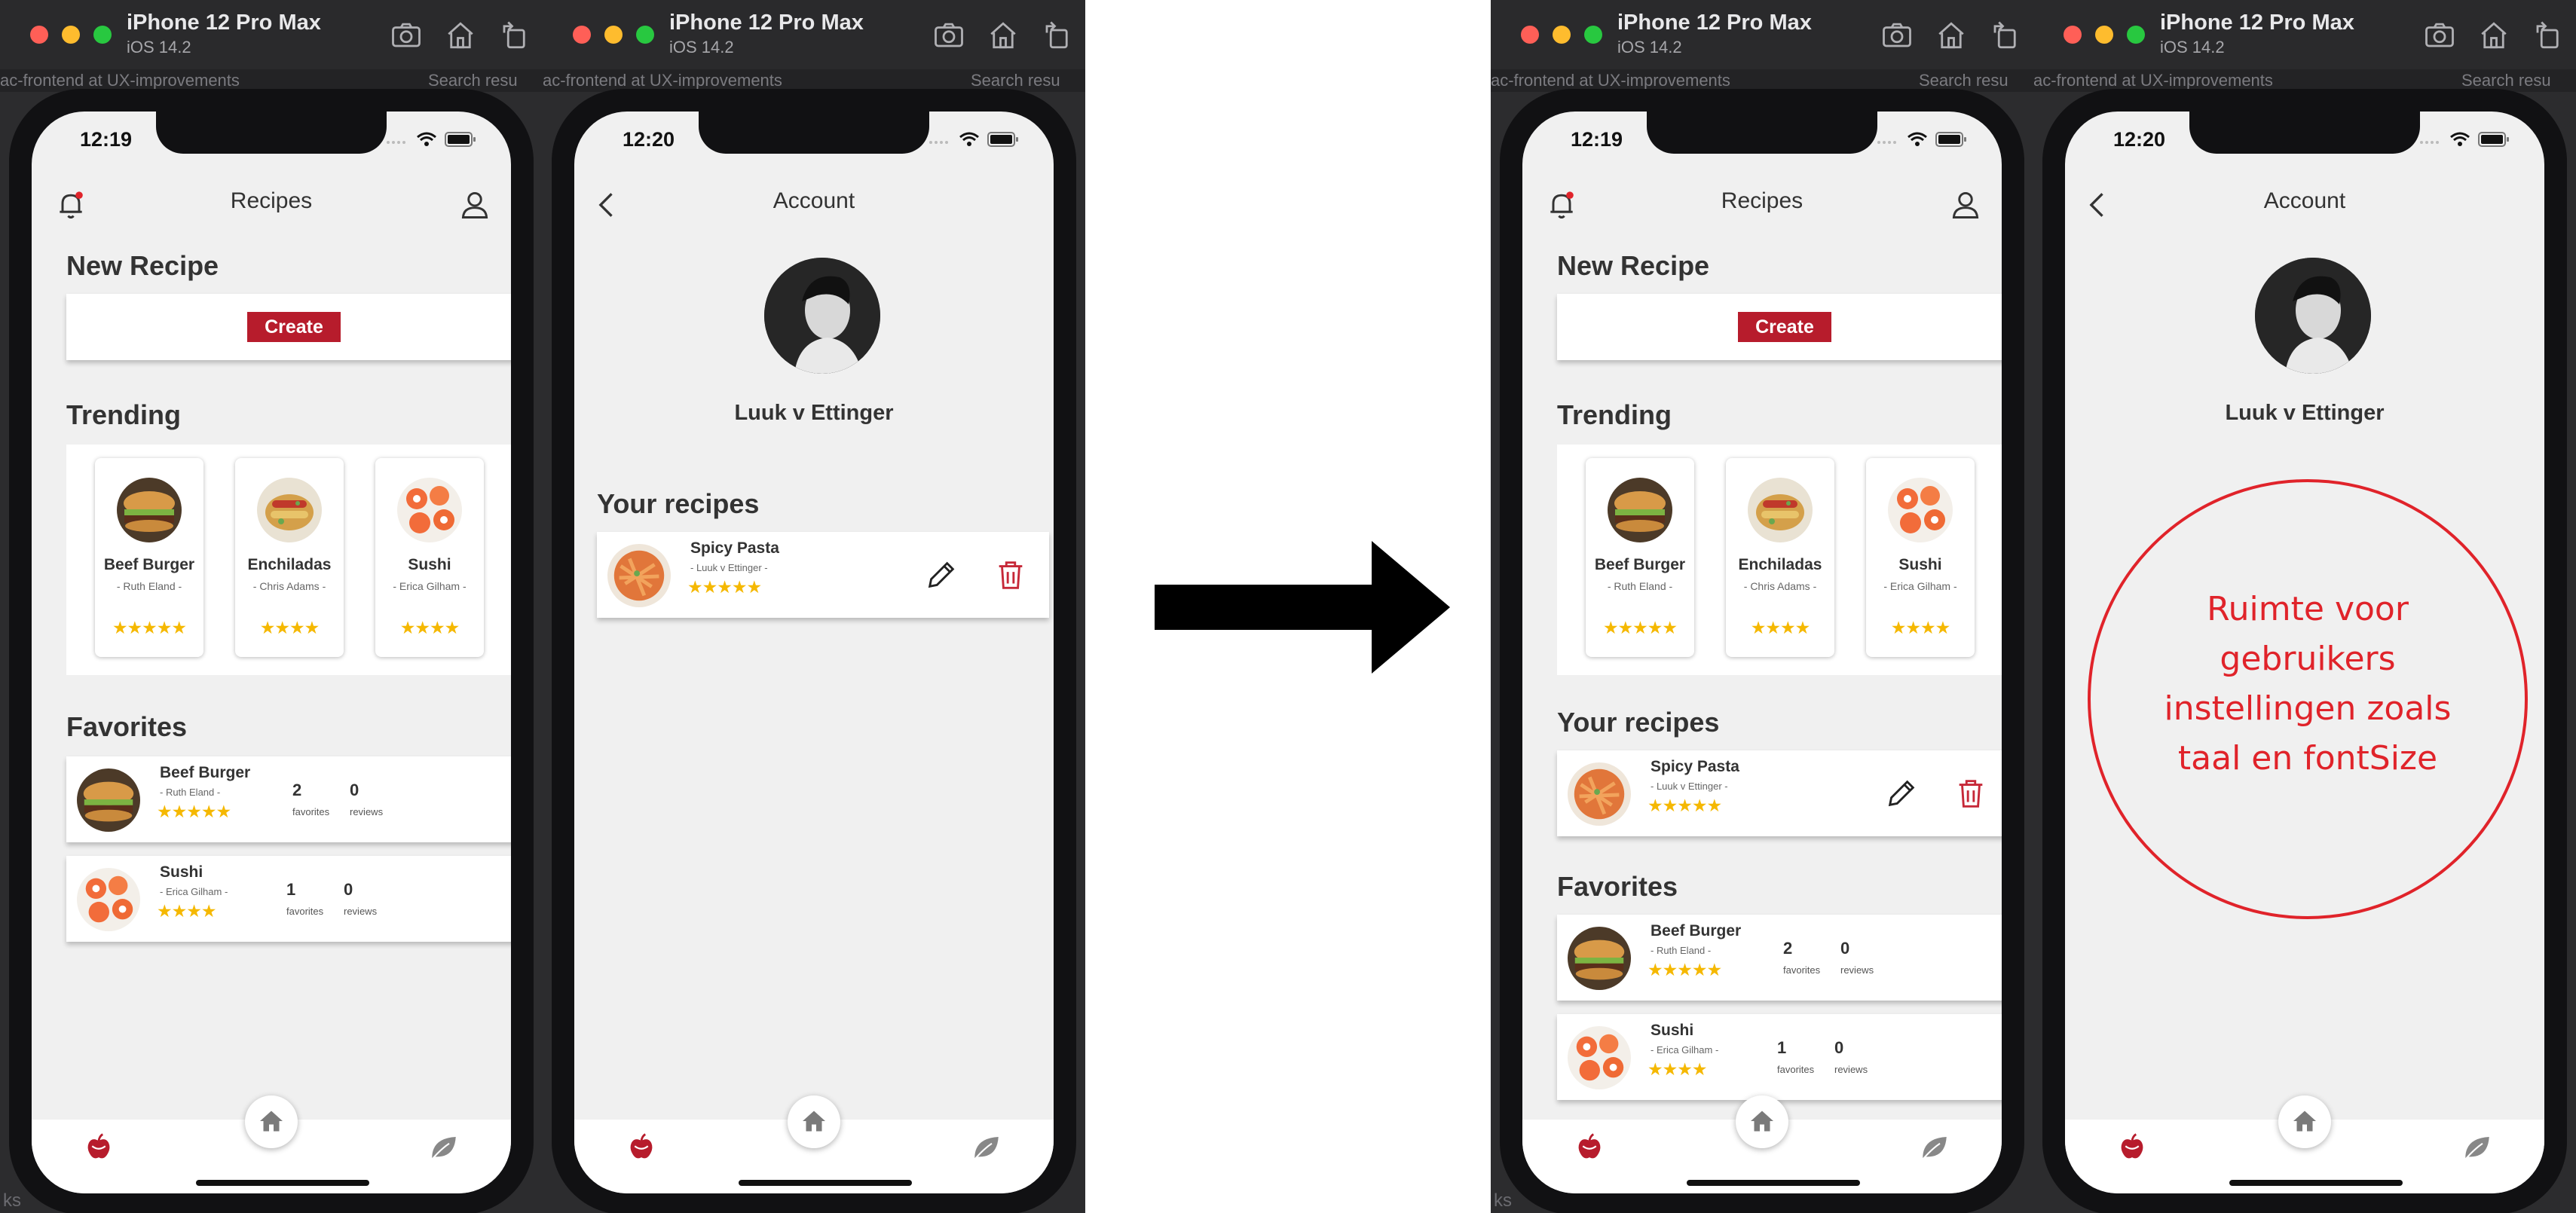  Describe the element at coordinates (290, 510) in the screenshot. I see `enchiladas-image` at that location.